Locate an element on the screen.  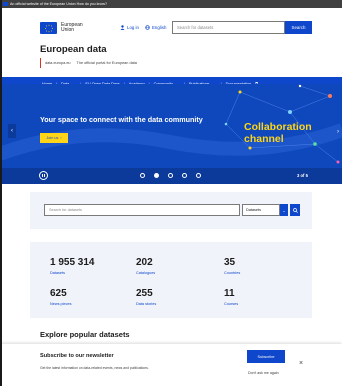
stat-label: Countries is located at coordinates (232, 273).